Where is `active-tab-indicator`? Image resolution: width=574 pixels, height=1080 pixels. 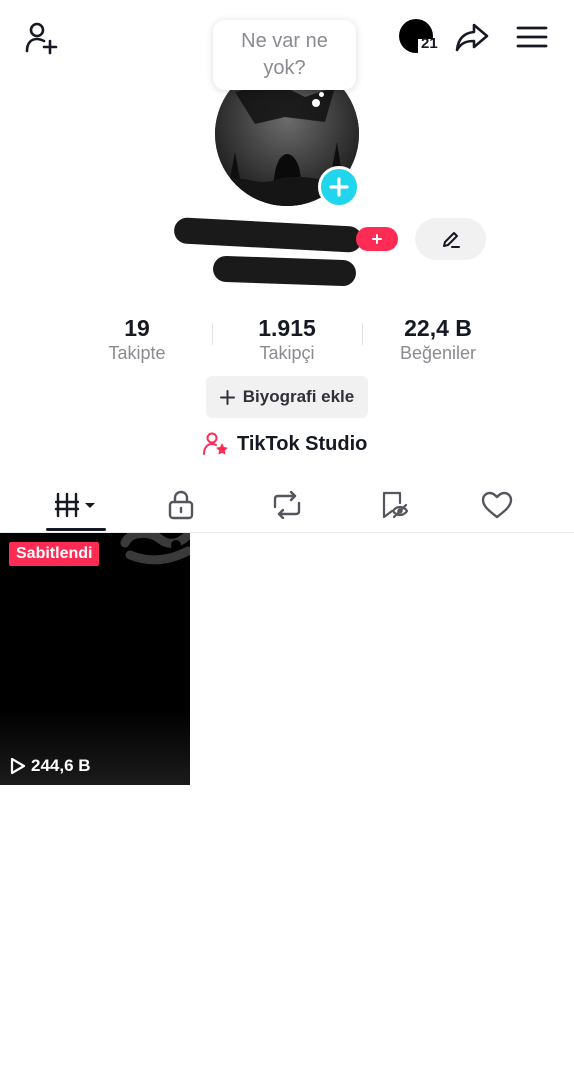 active-tab-indicator is located at coordinates (76, 529).